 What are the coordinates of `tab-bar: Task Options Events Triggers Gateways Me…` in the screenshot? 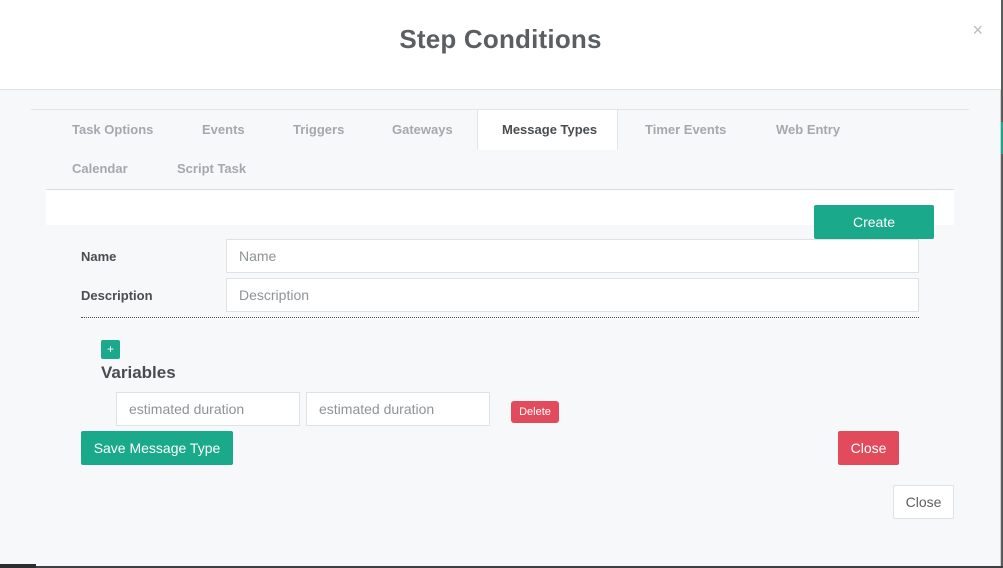 It's located at (500, 150).